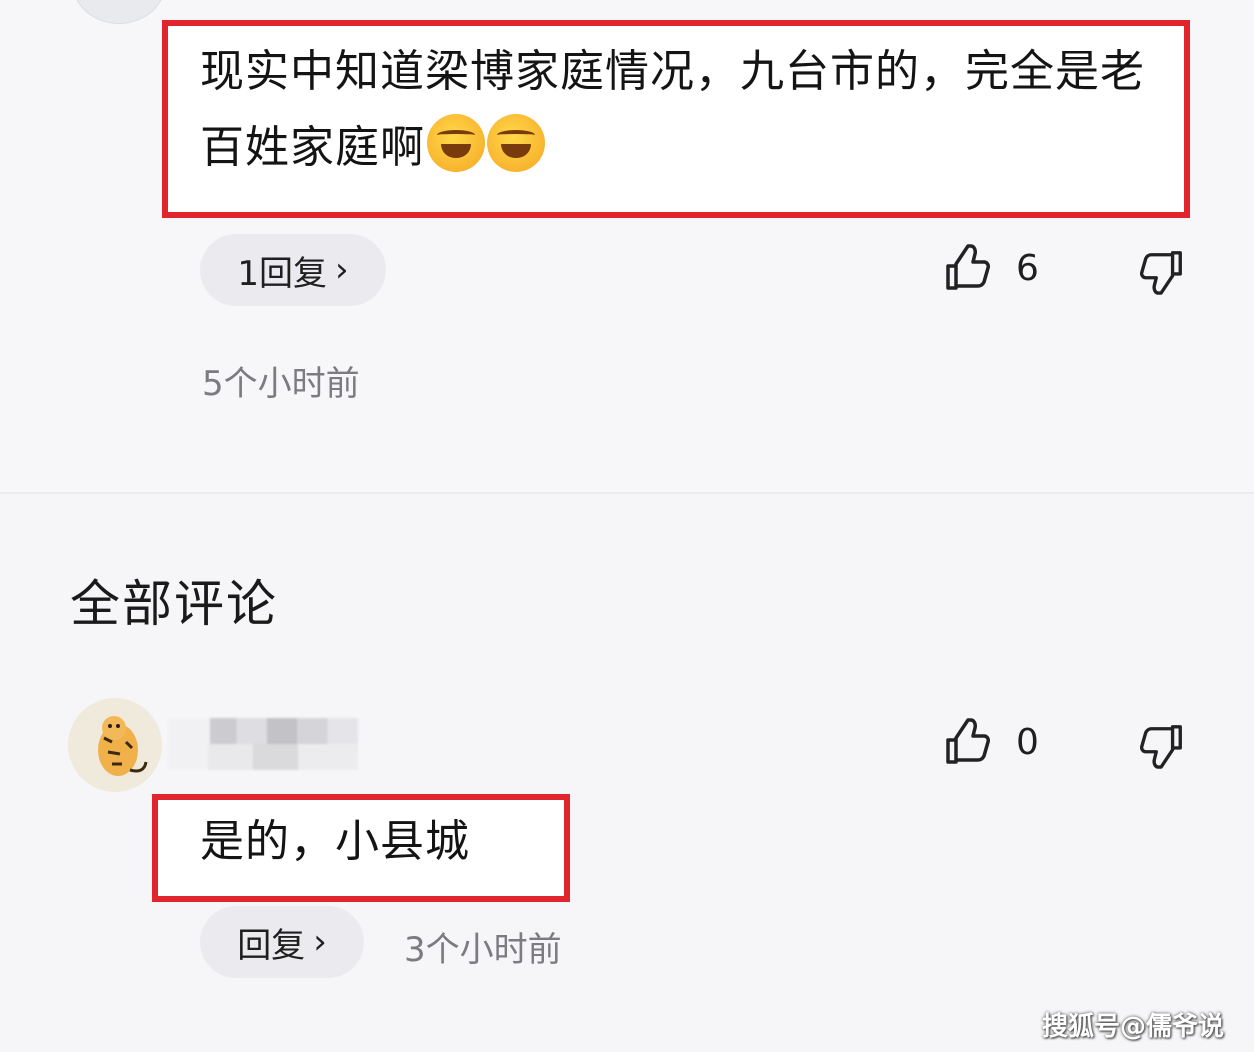  What do you see at coordinates (672, 109) in the screenshot?
I see `comment-text: 现实中知道梁博家庭情况，九台市的，完全是老百姓家庭啊` at bounding box center [672, 109].